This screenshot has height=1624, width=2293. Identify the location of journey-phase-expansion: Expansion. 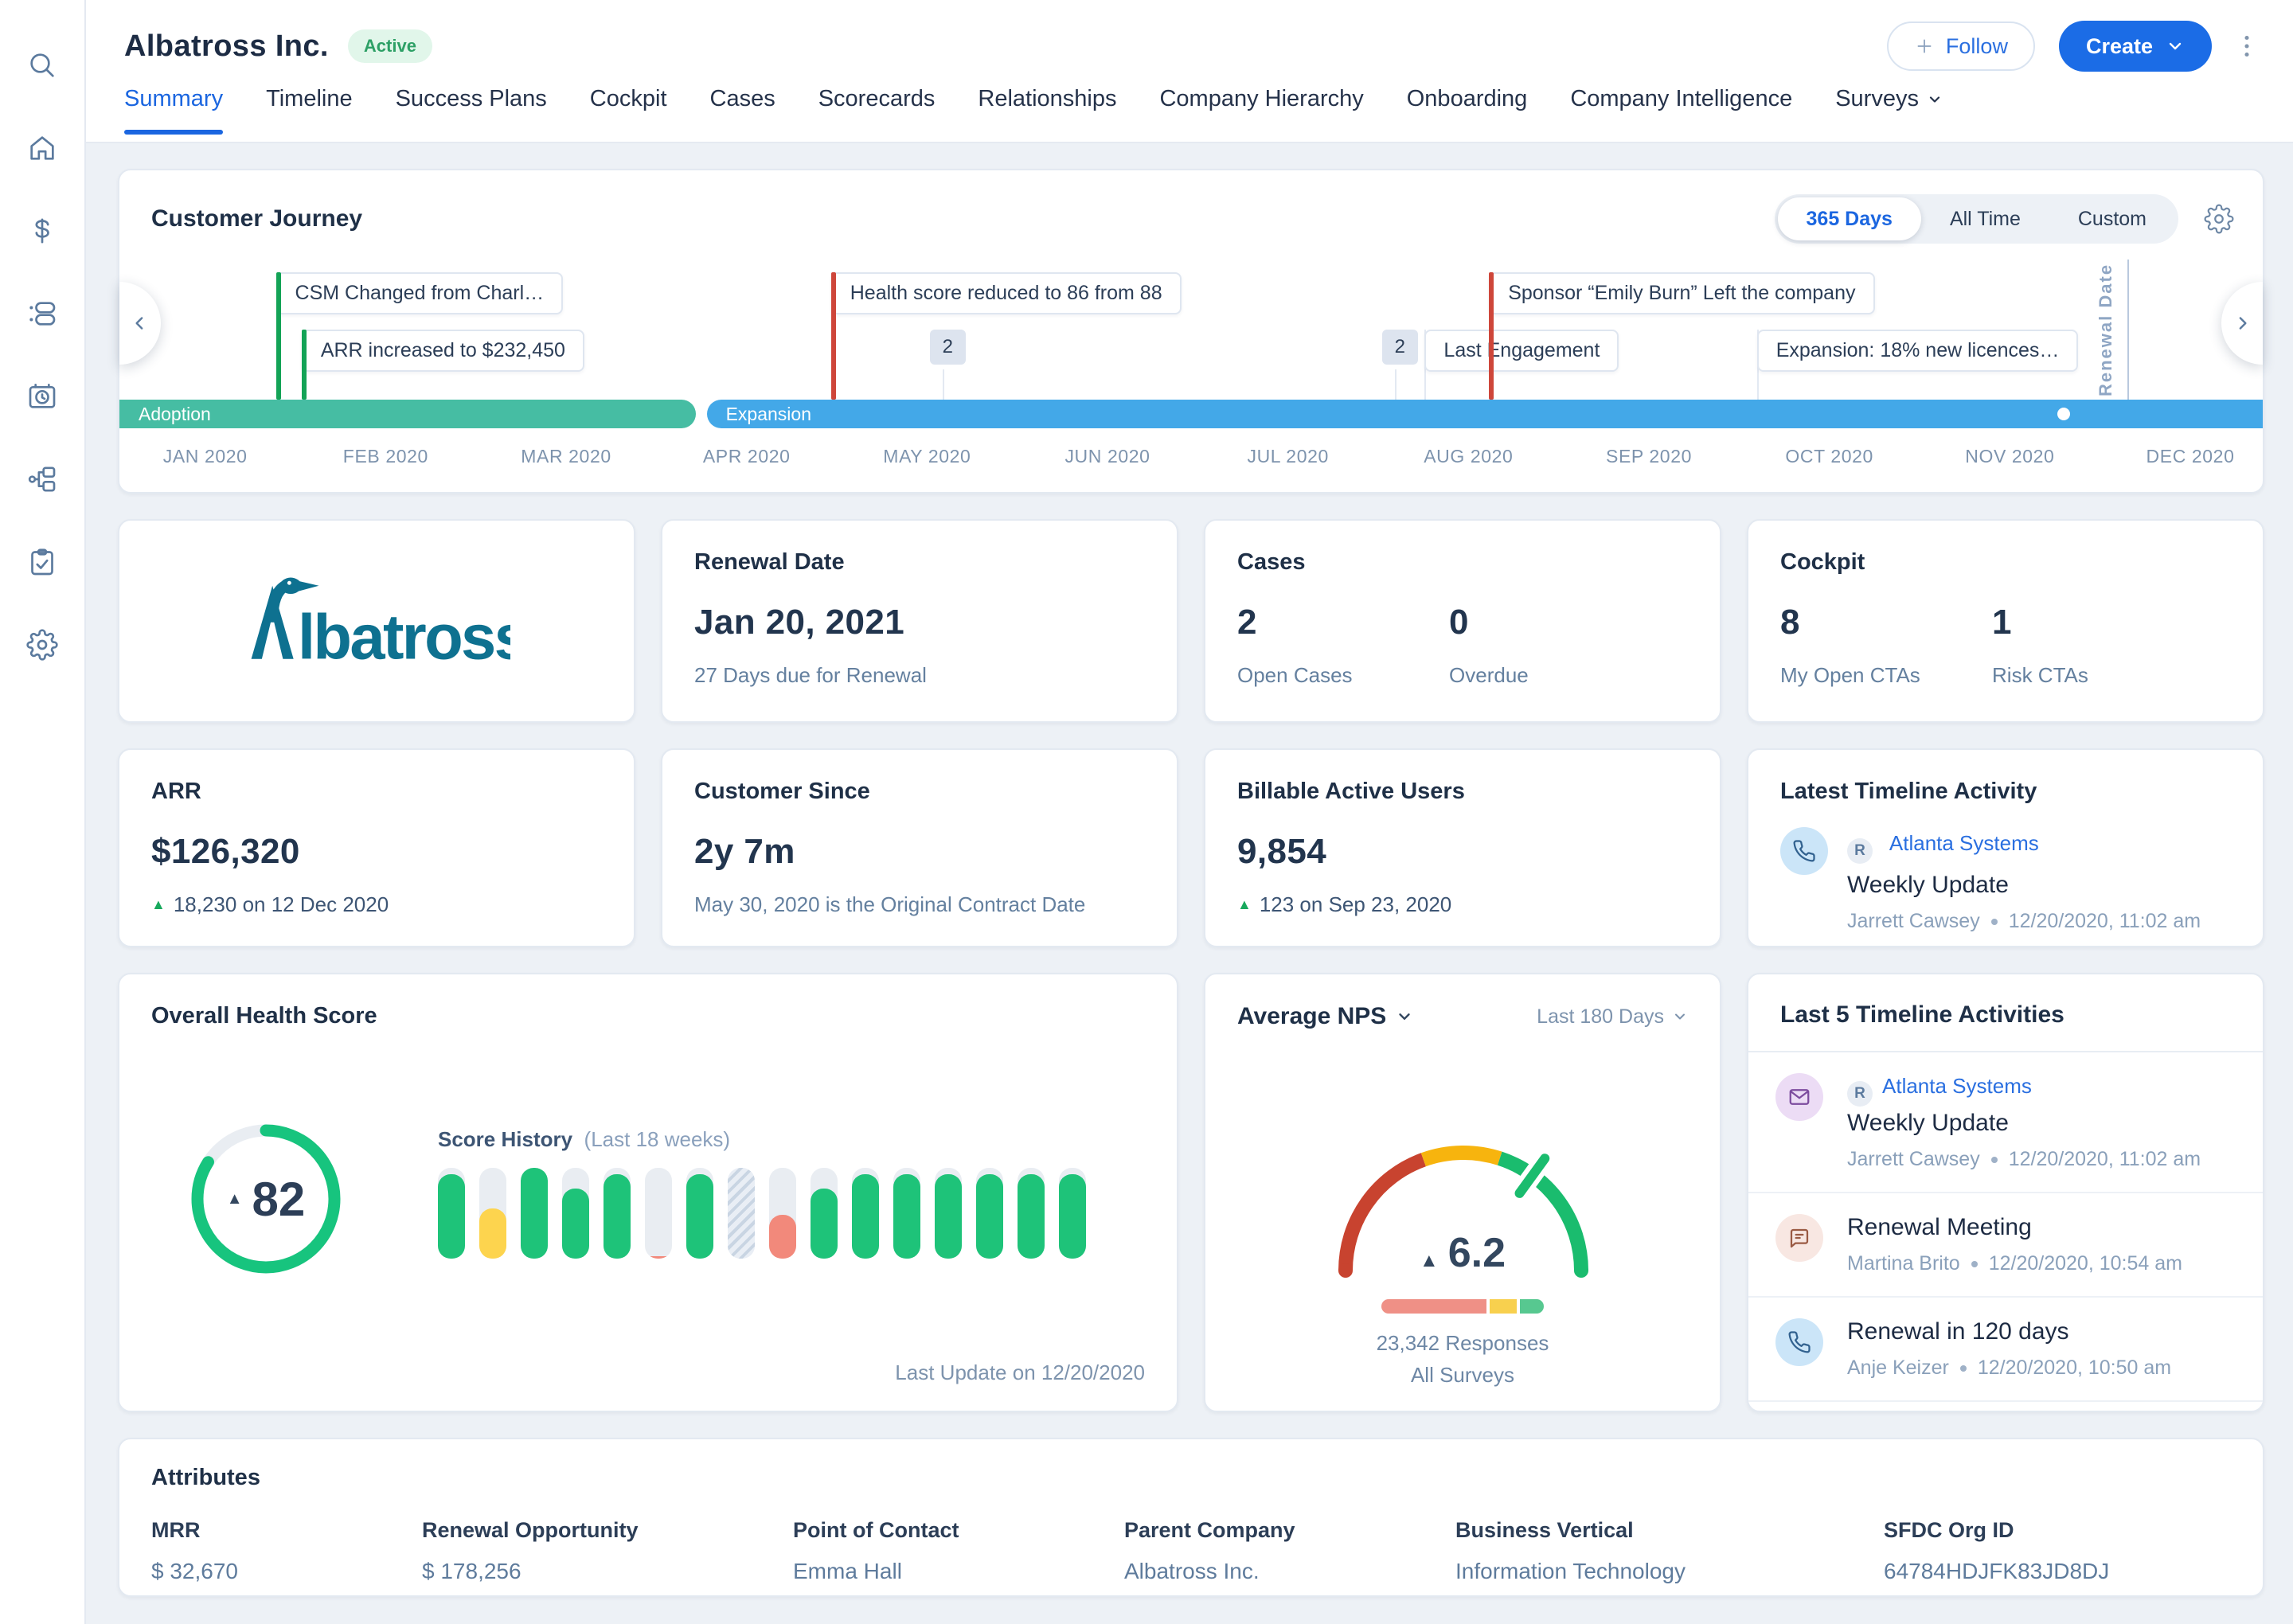
(1484, 414).